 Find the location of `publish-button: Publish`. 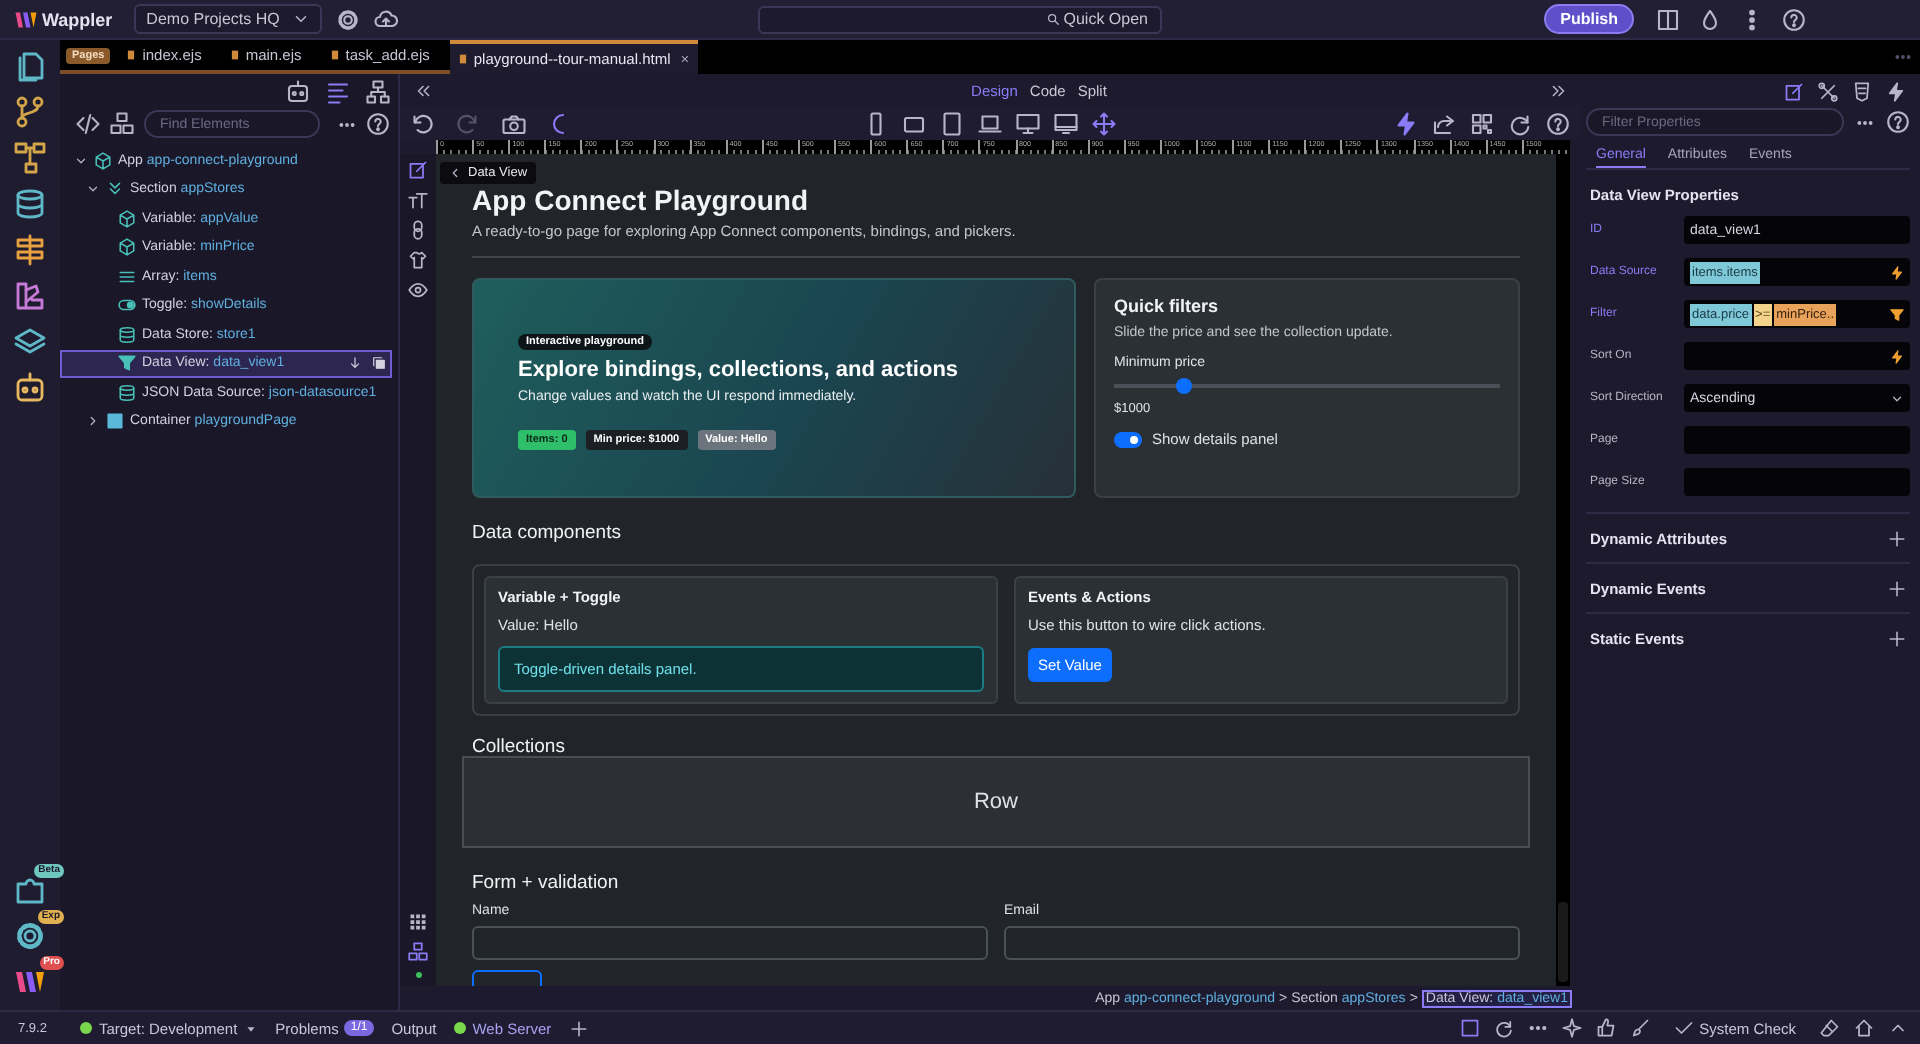

publish-button: Publish is located at coordinates (1589, 19).